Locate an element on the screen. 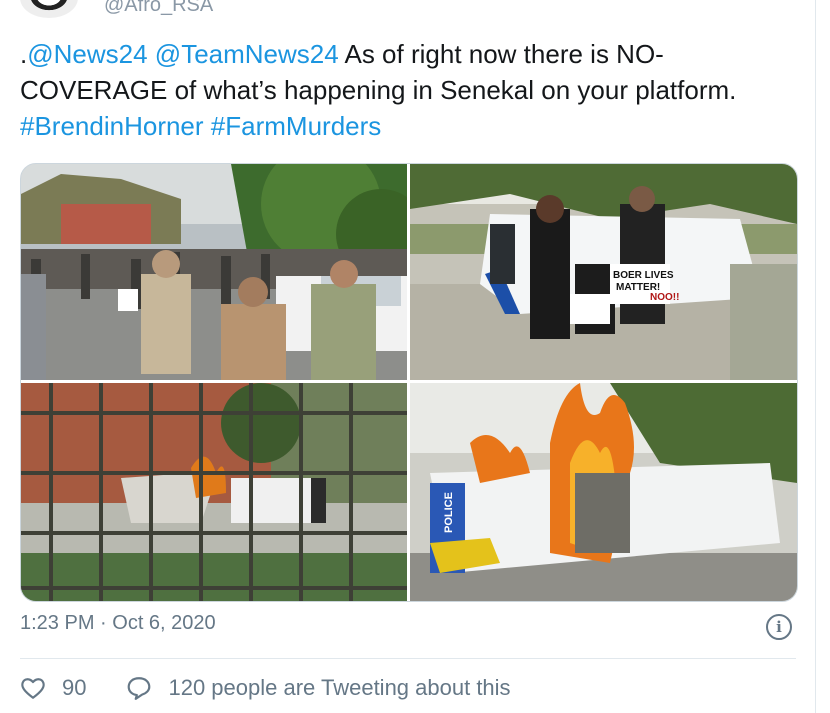  photo-overturned-van: BOER LIVES MATTER! NOO!! is located at coordinates (603, 272).